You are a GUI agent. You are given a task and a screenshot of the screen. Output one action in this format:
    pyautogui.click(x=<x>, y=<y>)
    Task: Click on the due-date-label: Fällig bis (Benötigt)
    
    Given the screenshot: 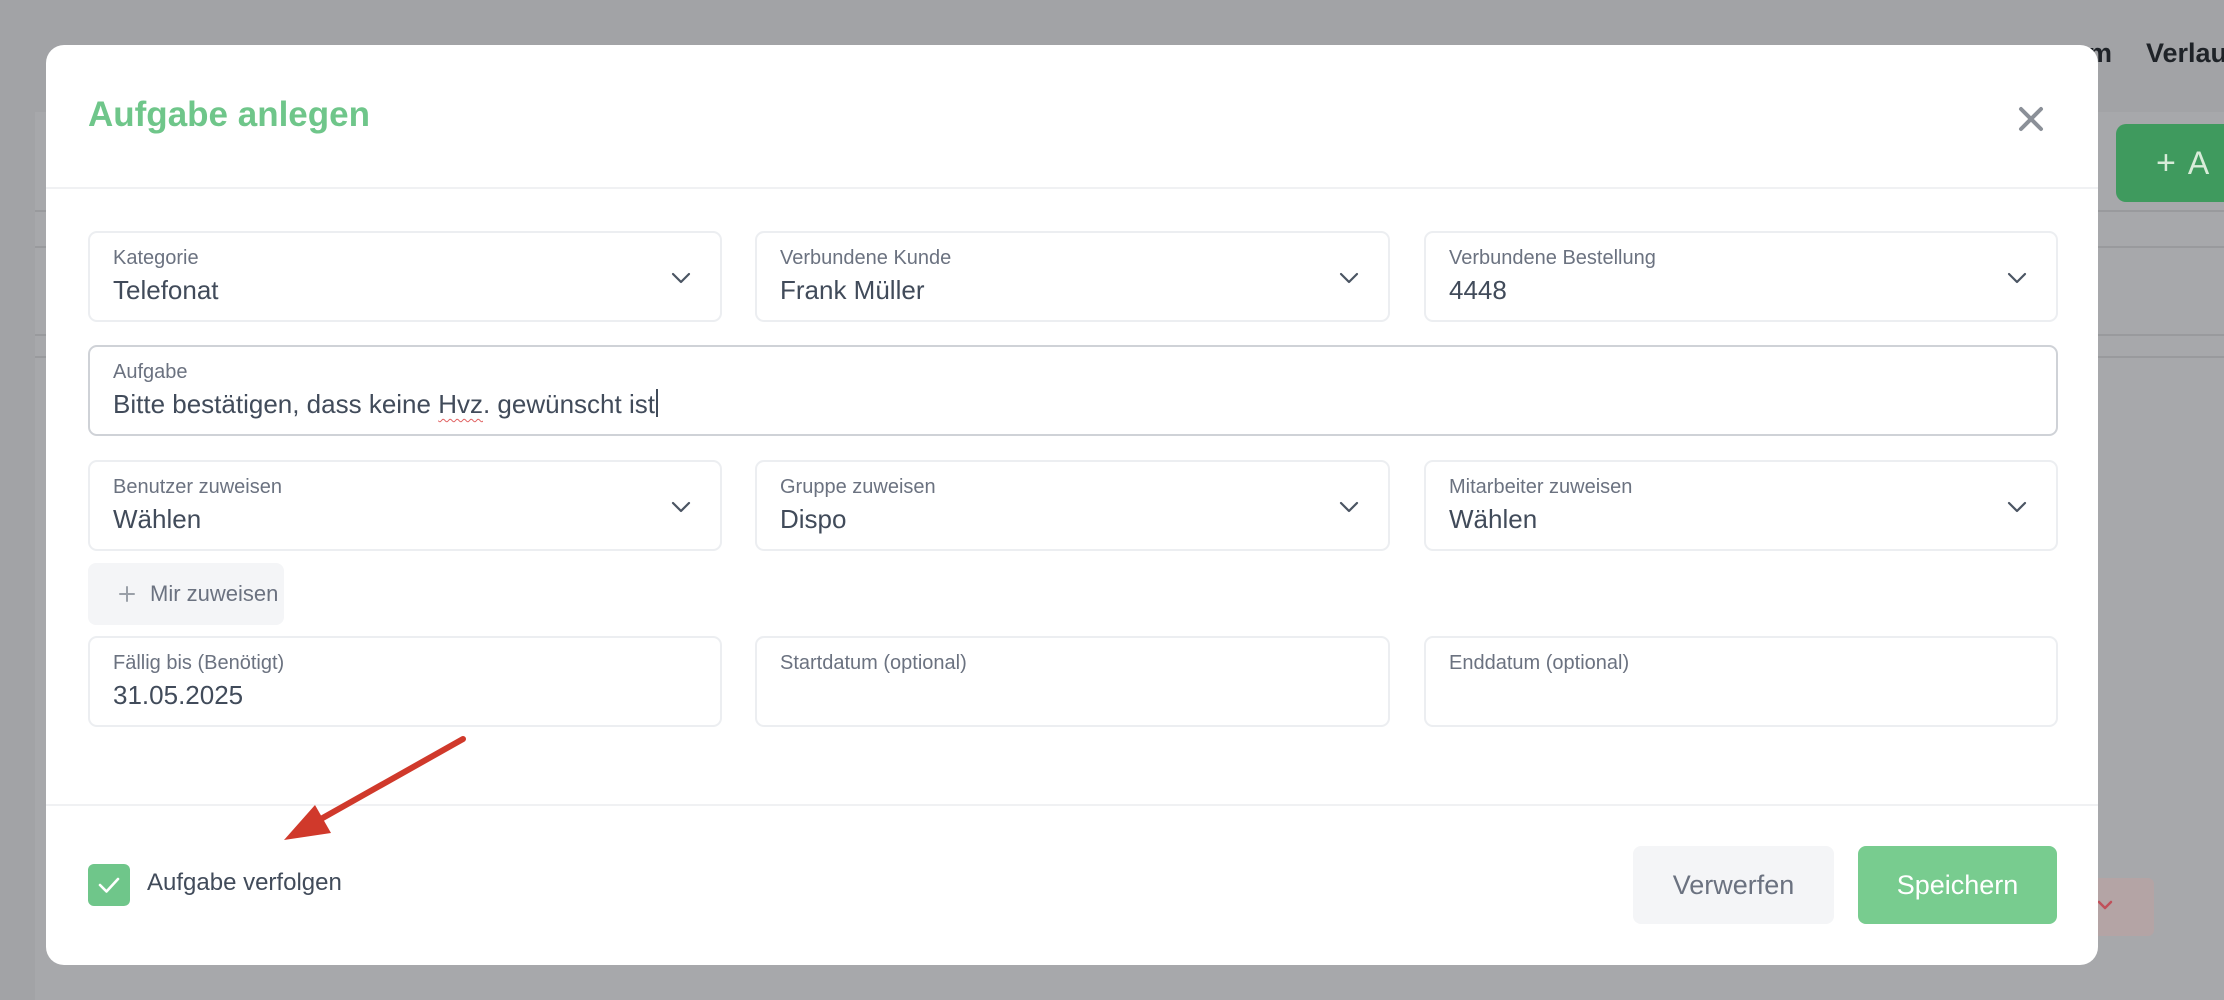 What is the action you would take?
    pyautogui.click(x=199, y=663)
    